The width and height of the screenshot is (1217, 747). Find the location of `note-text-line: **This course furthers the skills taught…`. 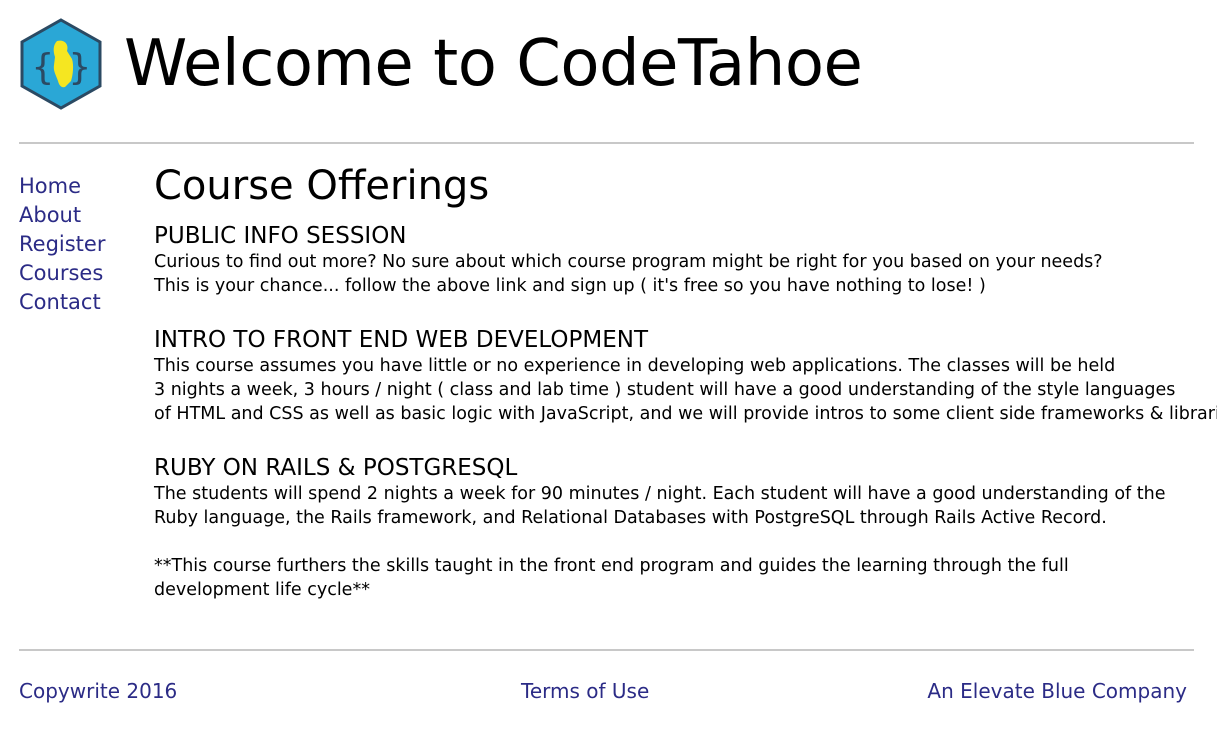

note-text-line: **This course furthers the skills taught… is located at coordinates (611, 566).